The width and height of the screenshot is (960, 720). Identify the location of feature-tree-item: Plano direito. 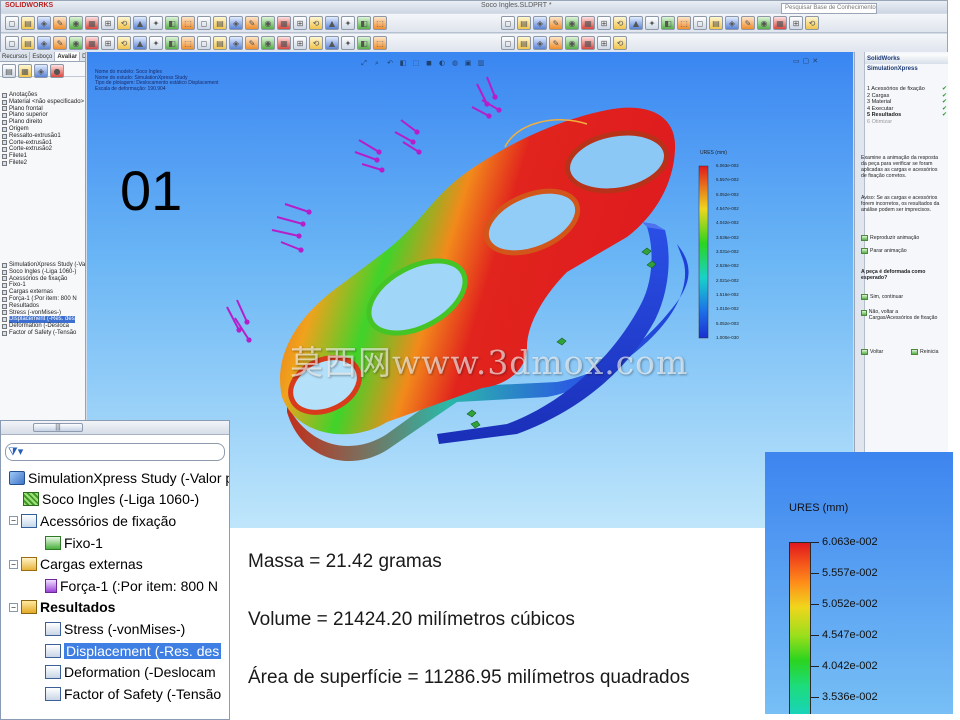
(43, 122).